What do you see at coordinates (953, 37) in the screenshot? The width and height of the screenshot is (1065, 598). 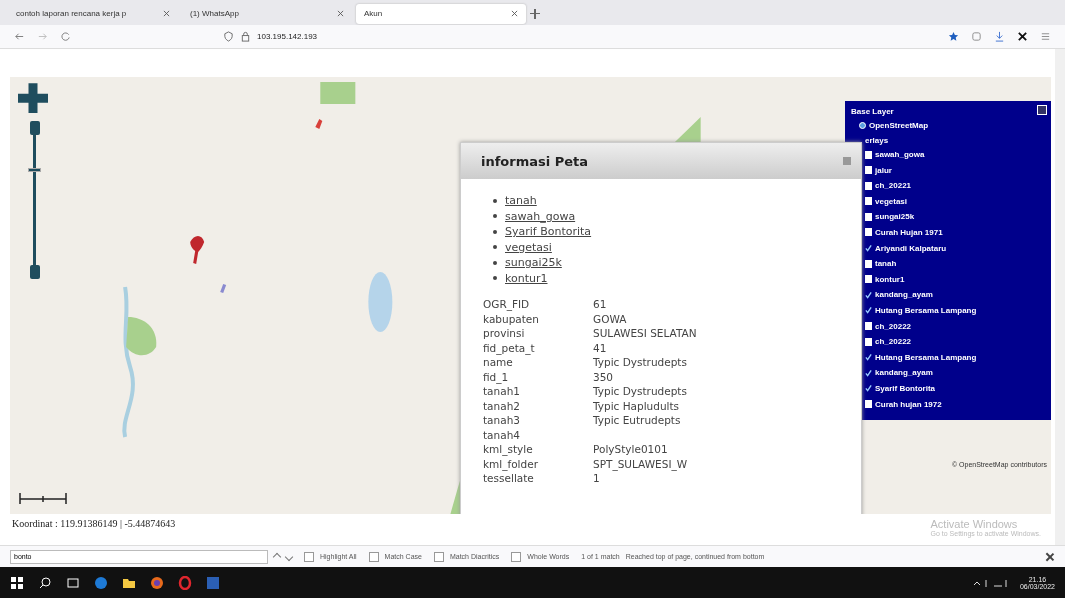 I see `star-icon` at bounding box center [953, 37].